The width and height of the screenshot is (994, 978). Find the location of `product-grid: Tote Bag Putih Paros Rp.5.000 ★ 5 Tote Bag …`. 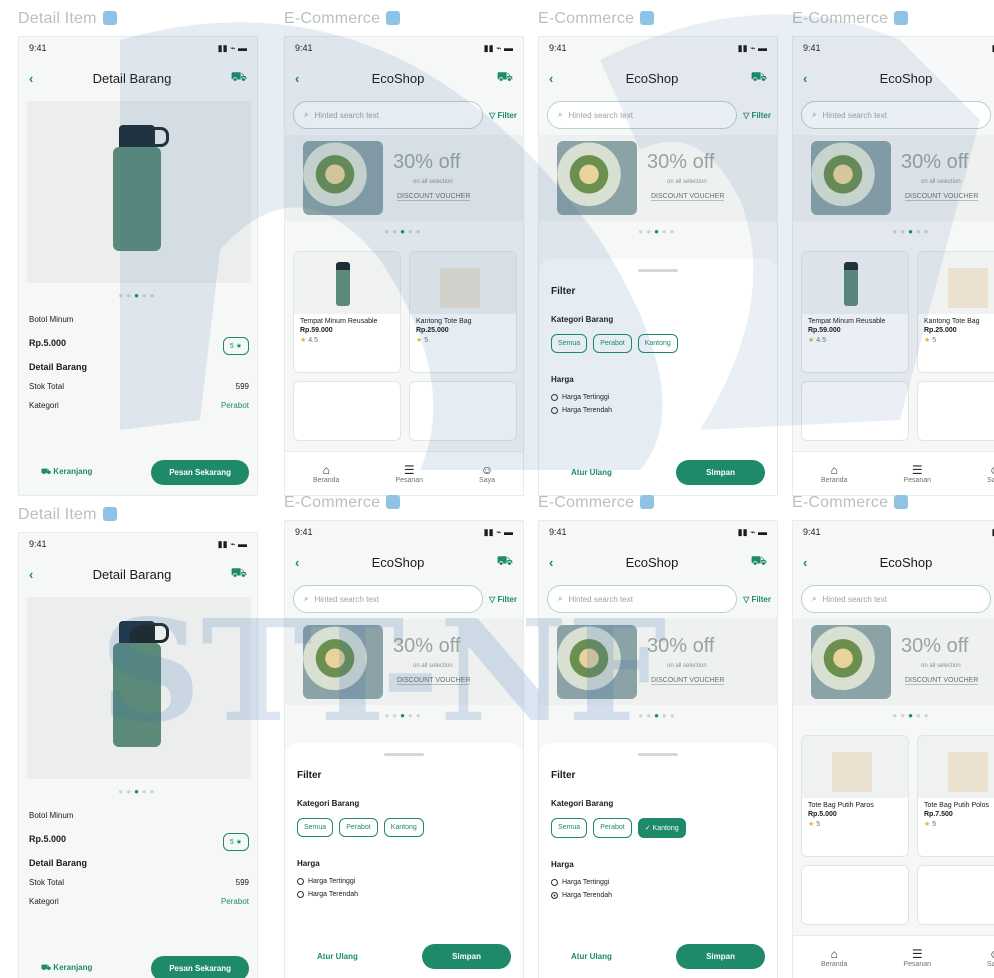

product-grid: Tote Bag Putih Paros Rp.5.000 ★ 5 Tote Bag … is located at coordinates (897, 830).